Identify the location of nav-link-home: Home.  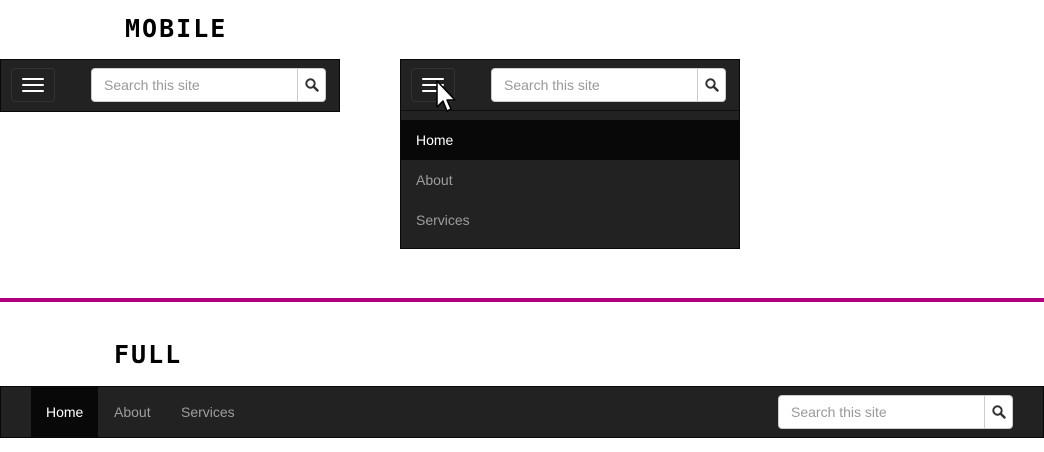
(65, 412).